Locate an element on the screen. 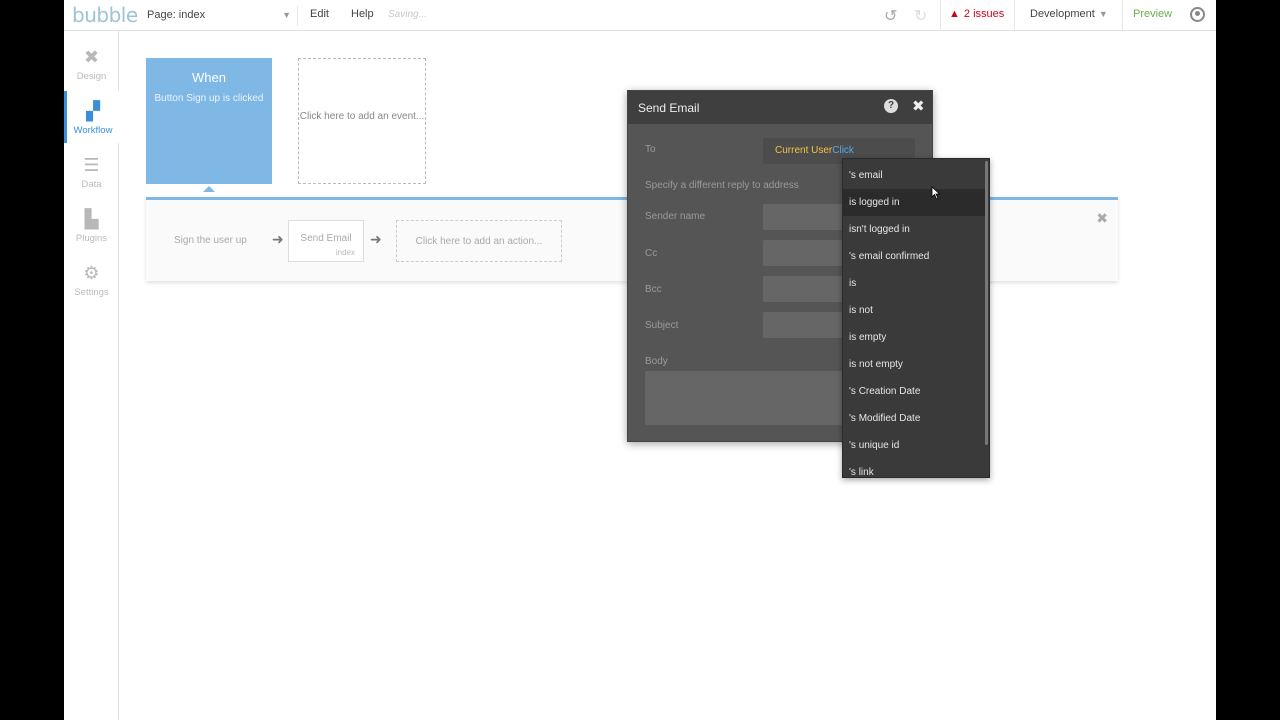 Image resolution: width=1280 pixels, height=720 pixels. nav-item-workflow: ▞ Workflow is located at coordinates (91, 117).